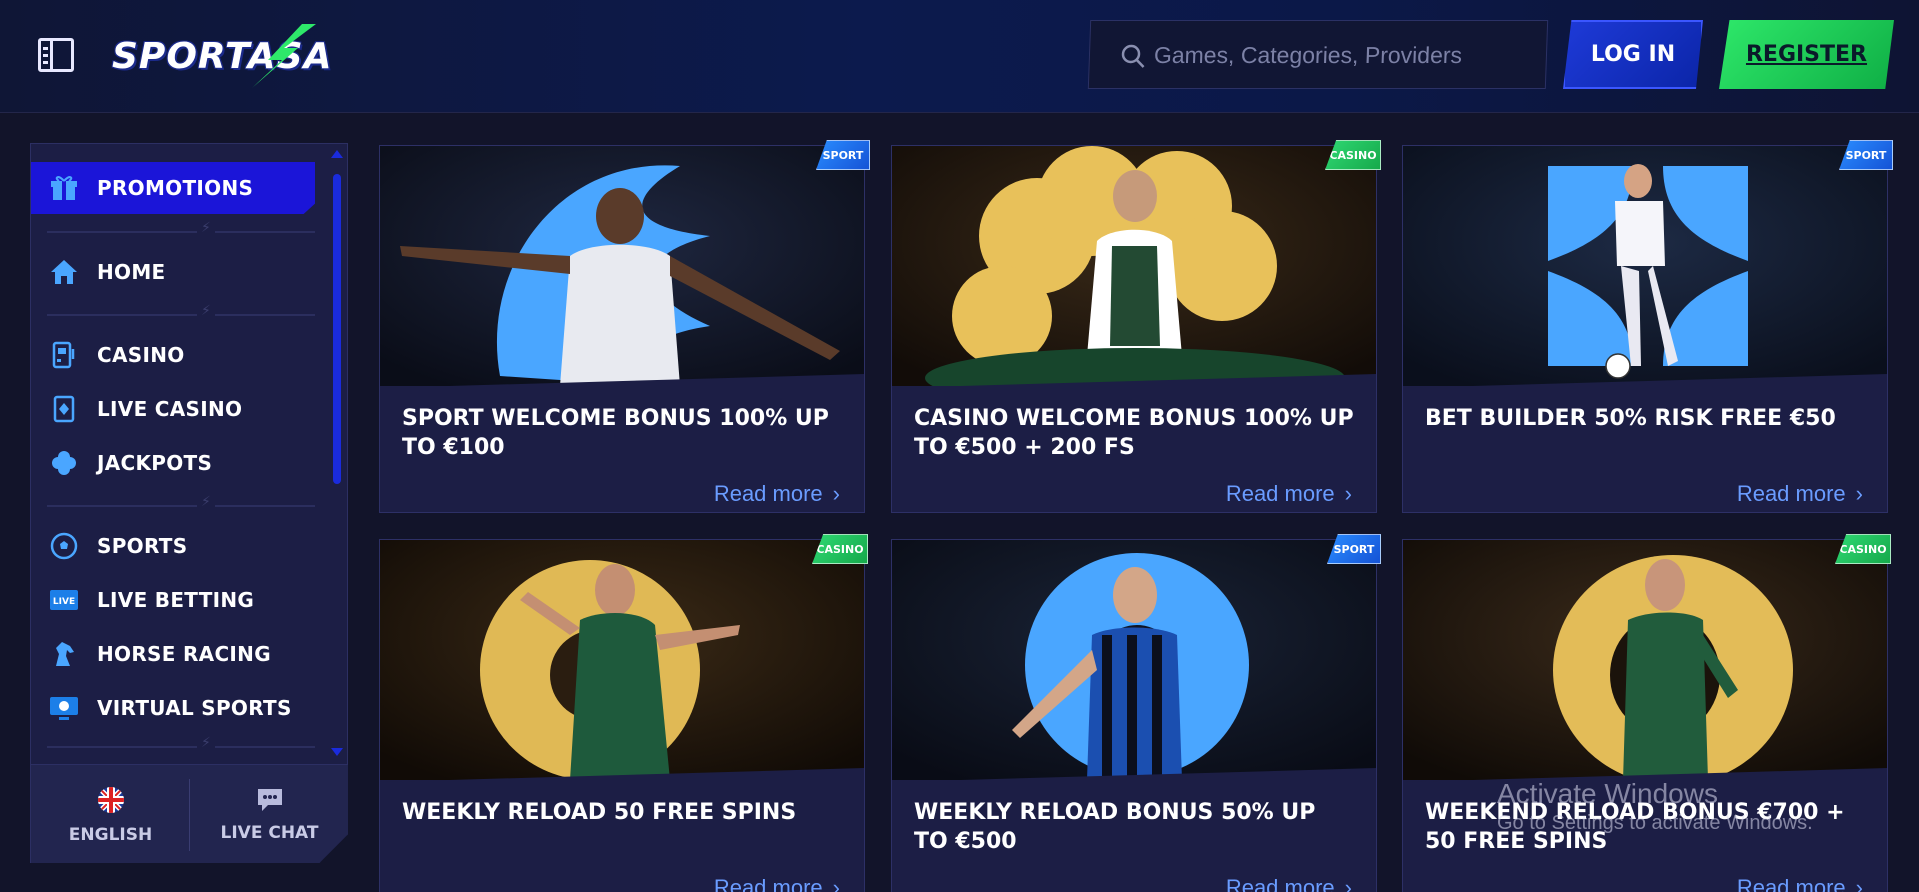 This screenshot has height=892, width=1919. I want to click on login-button: LOG IN, so click(1633, 54).